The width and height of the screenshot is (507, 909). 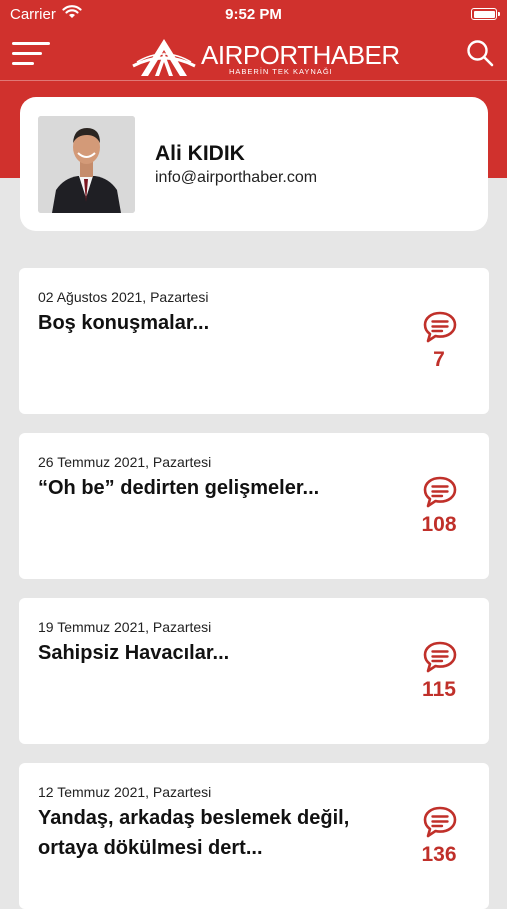 I want to click on status-time: 9:52 PM, so click(x=253, y=14).